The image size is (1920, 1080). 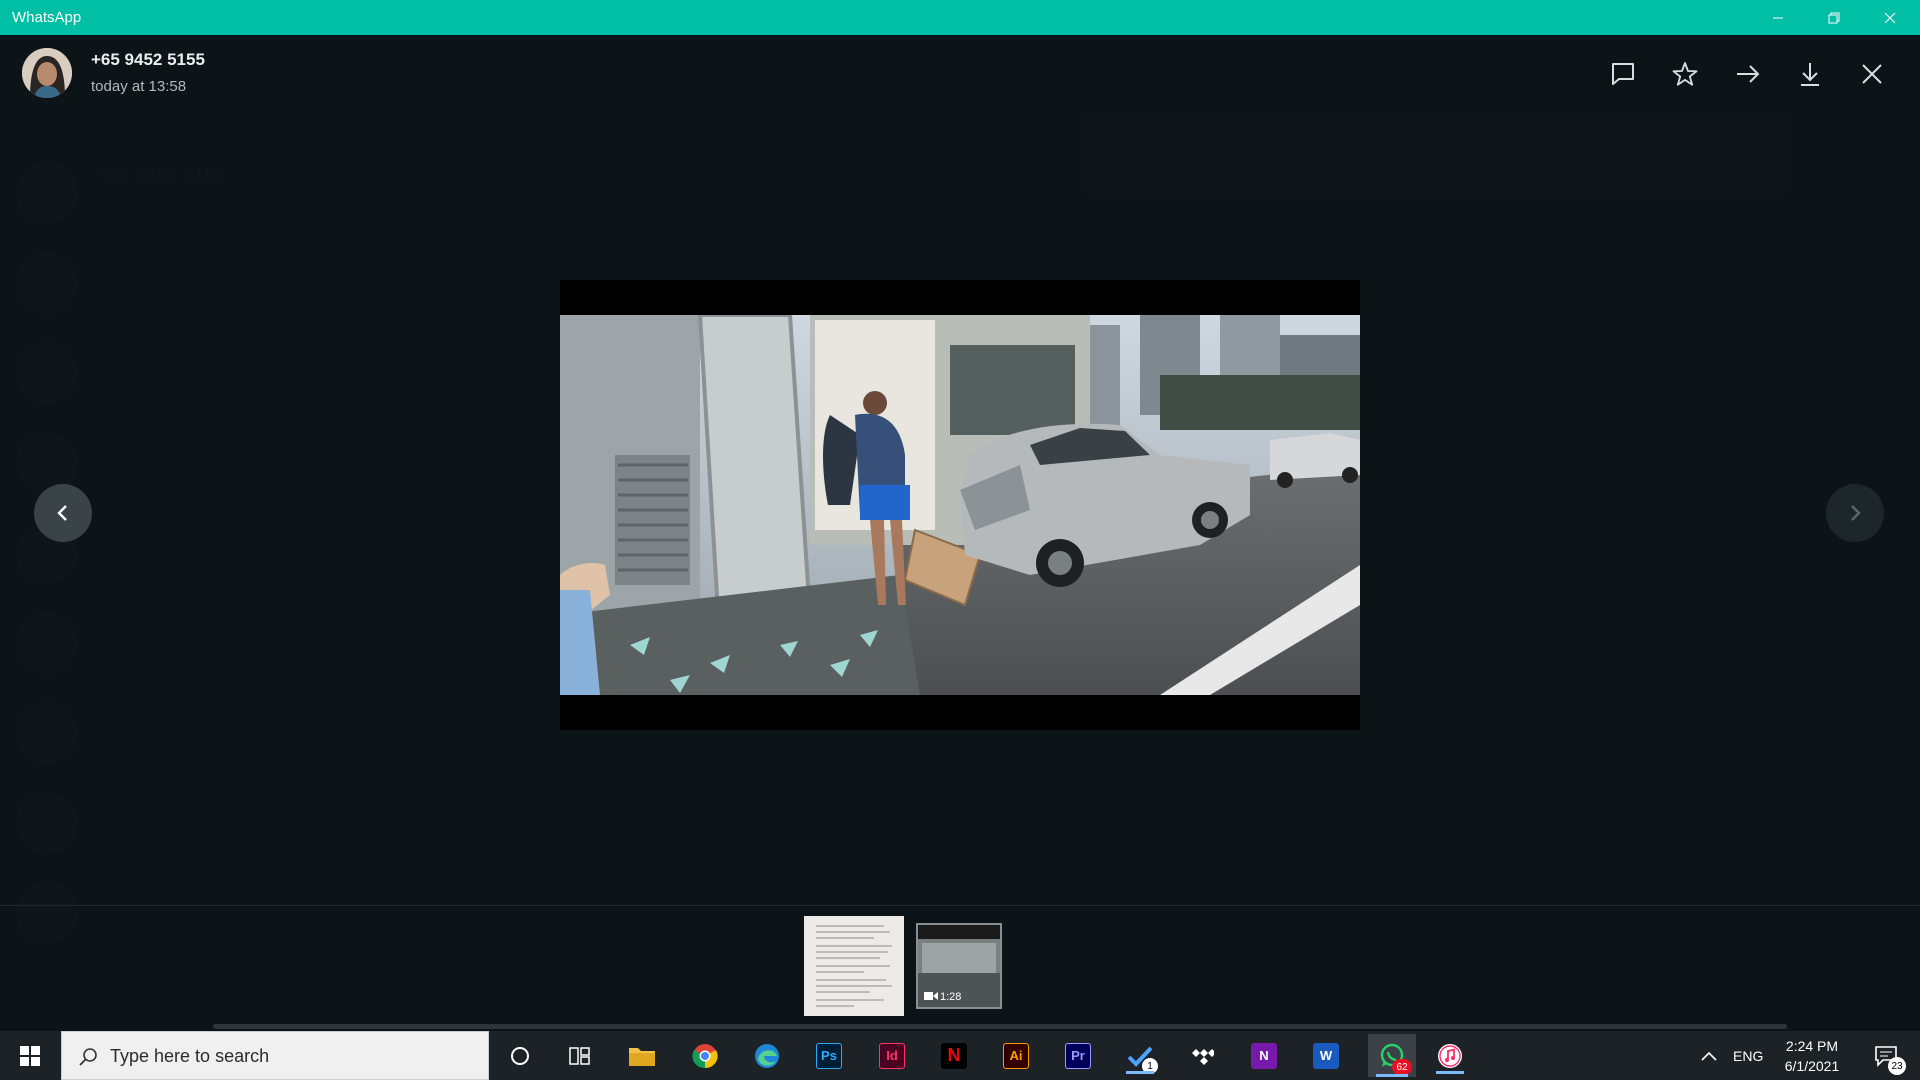 What do you see at coordinates (190, 1056) in the screenshot?
I see `search-placeholder: Type here to search` at bounding box center [190, 1056].